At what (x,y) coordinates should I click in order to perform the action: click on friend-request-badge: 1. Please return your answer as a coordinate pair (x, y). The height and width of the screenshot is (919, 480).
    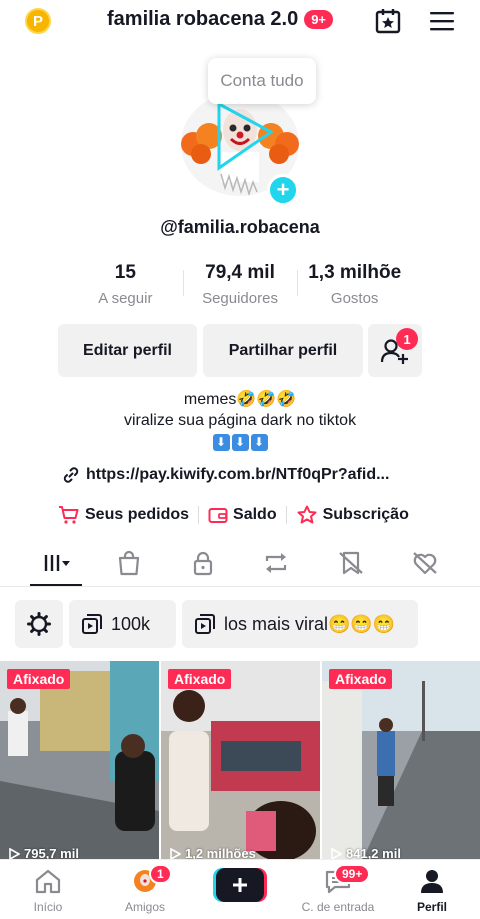
    Looking at the image, I should click on (407, 339).